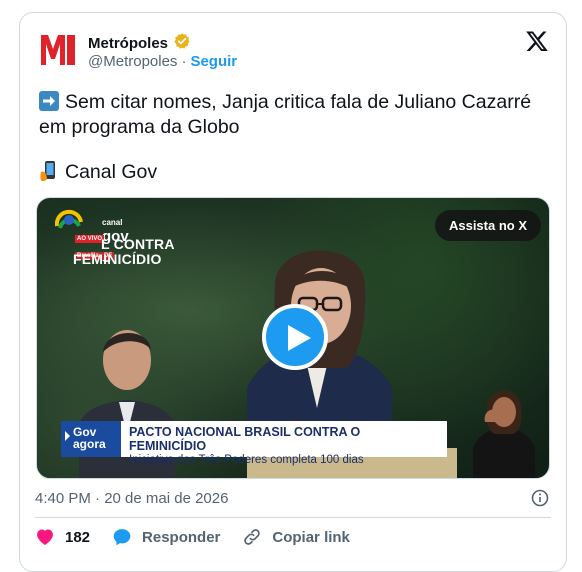 The image size is (582, 572). Describe the element at coordinates (117, 259) in the screenshot. I see `backdrop-text-2: FEMINICÍDIO` at that location.